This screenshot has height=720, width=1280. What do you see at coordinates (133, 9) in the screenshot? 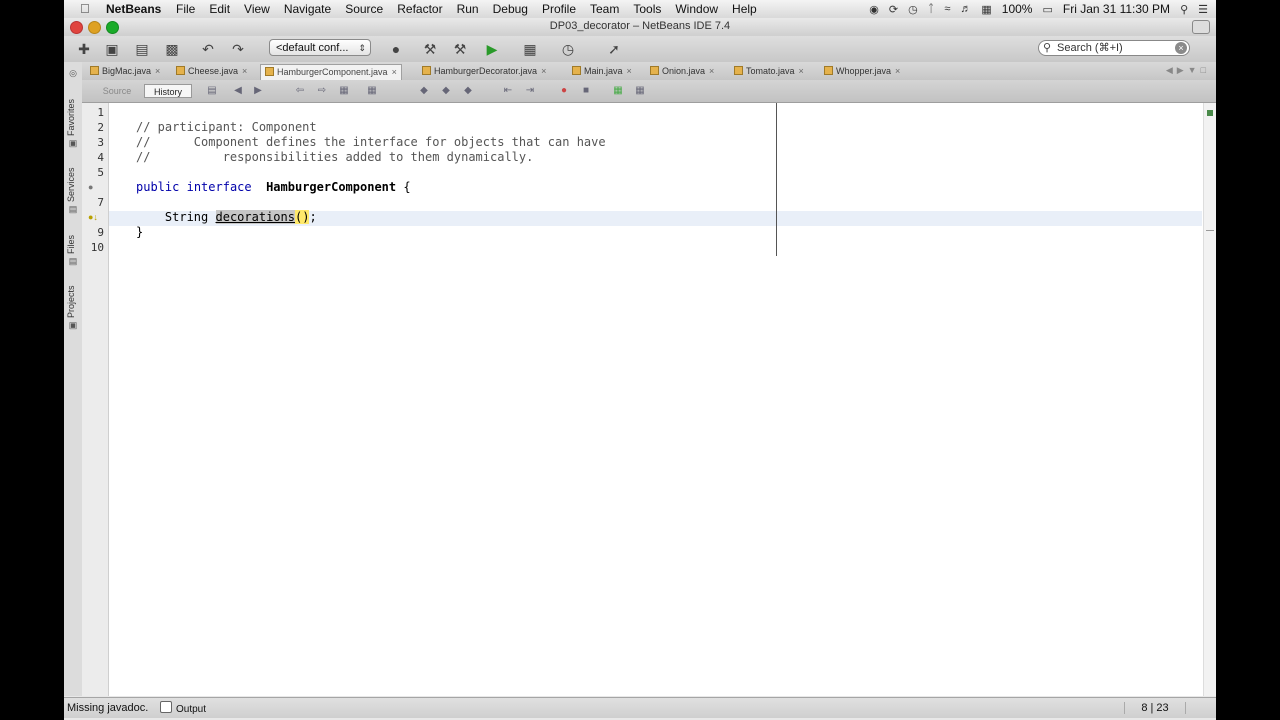
I see `app-menu: NetBeans` at bounding box center [133, 9].